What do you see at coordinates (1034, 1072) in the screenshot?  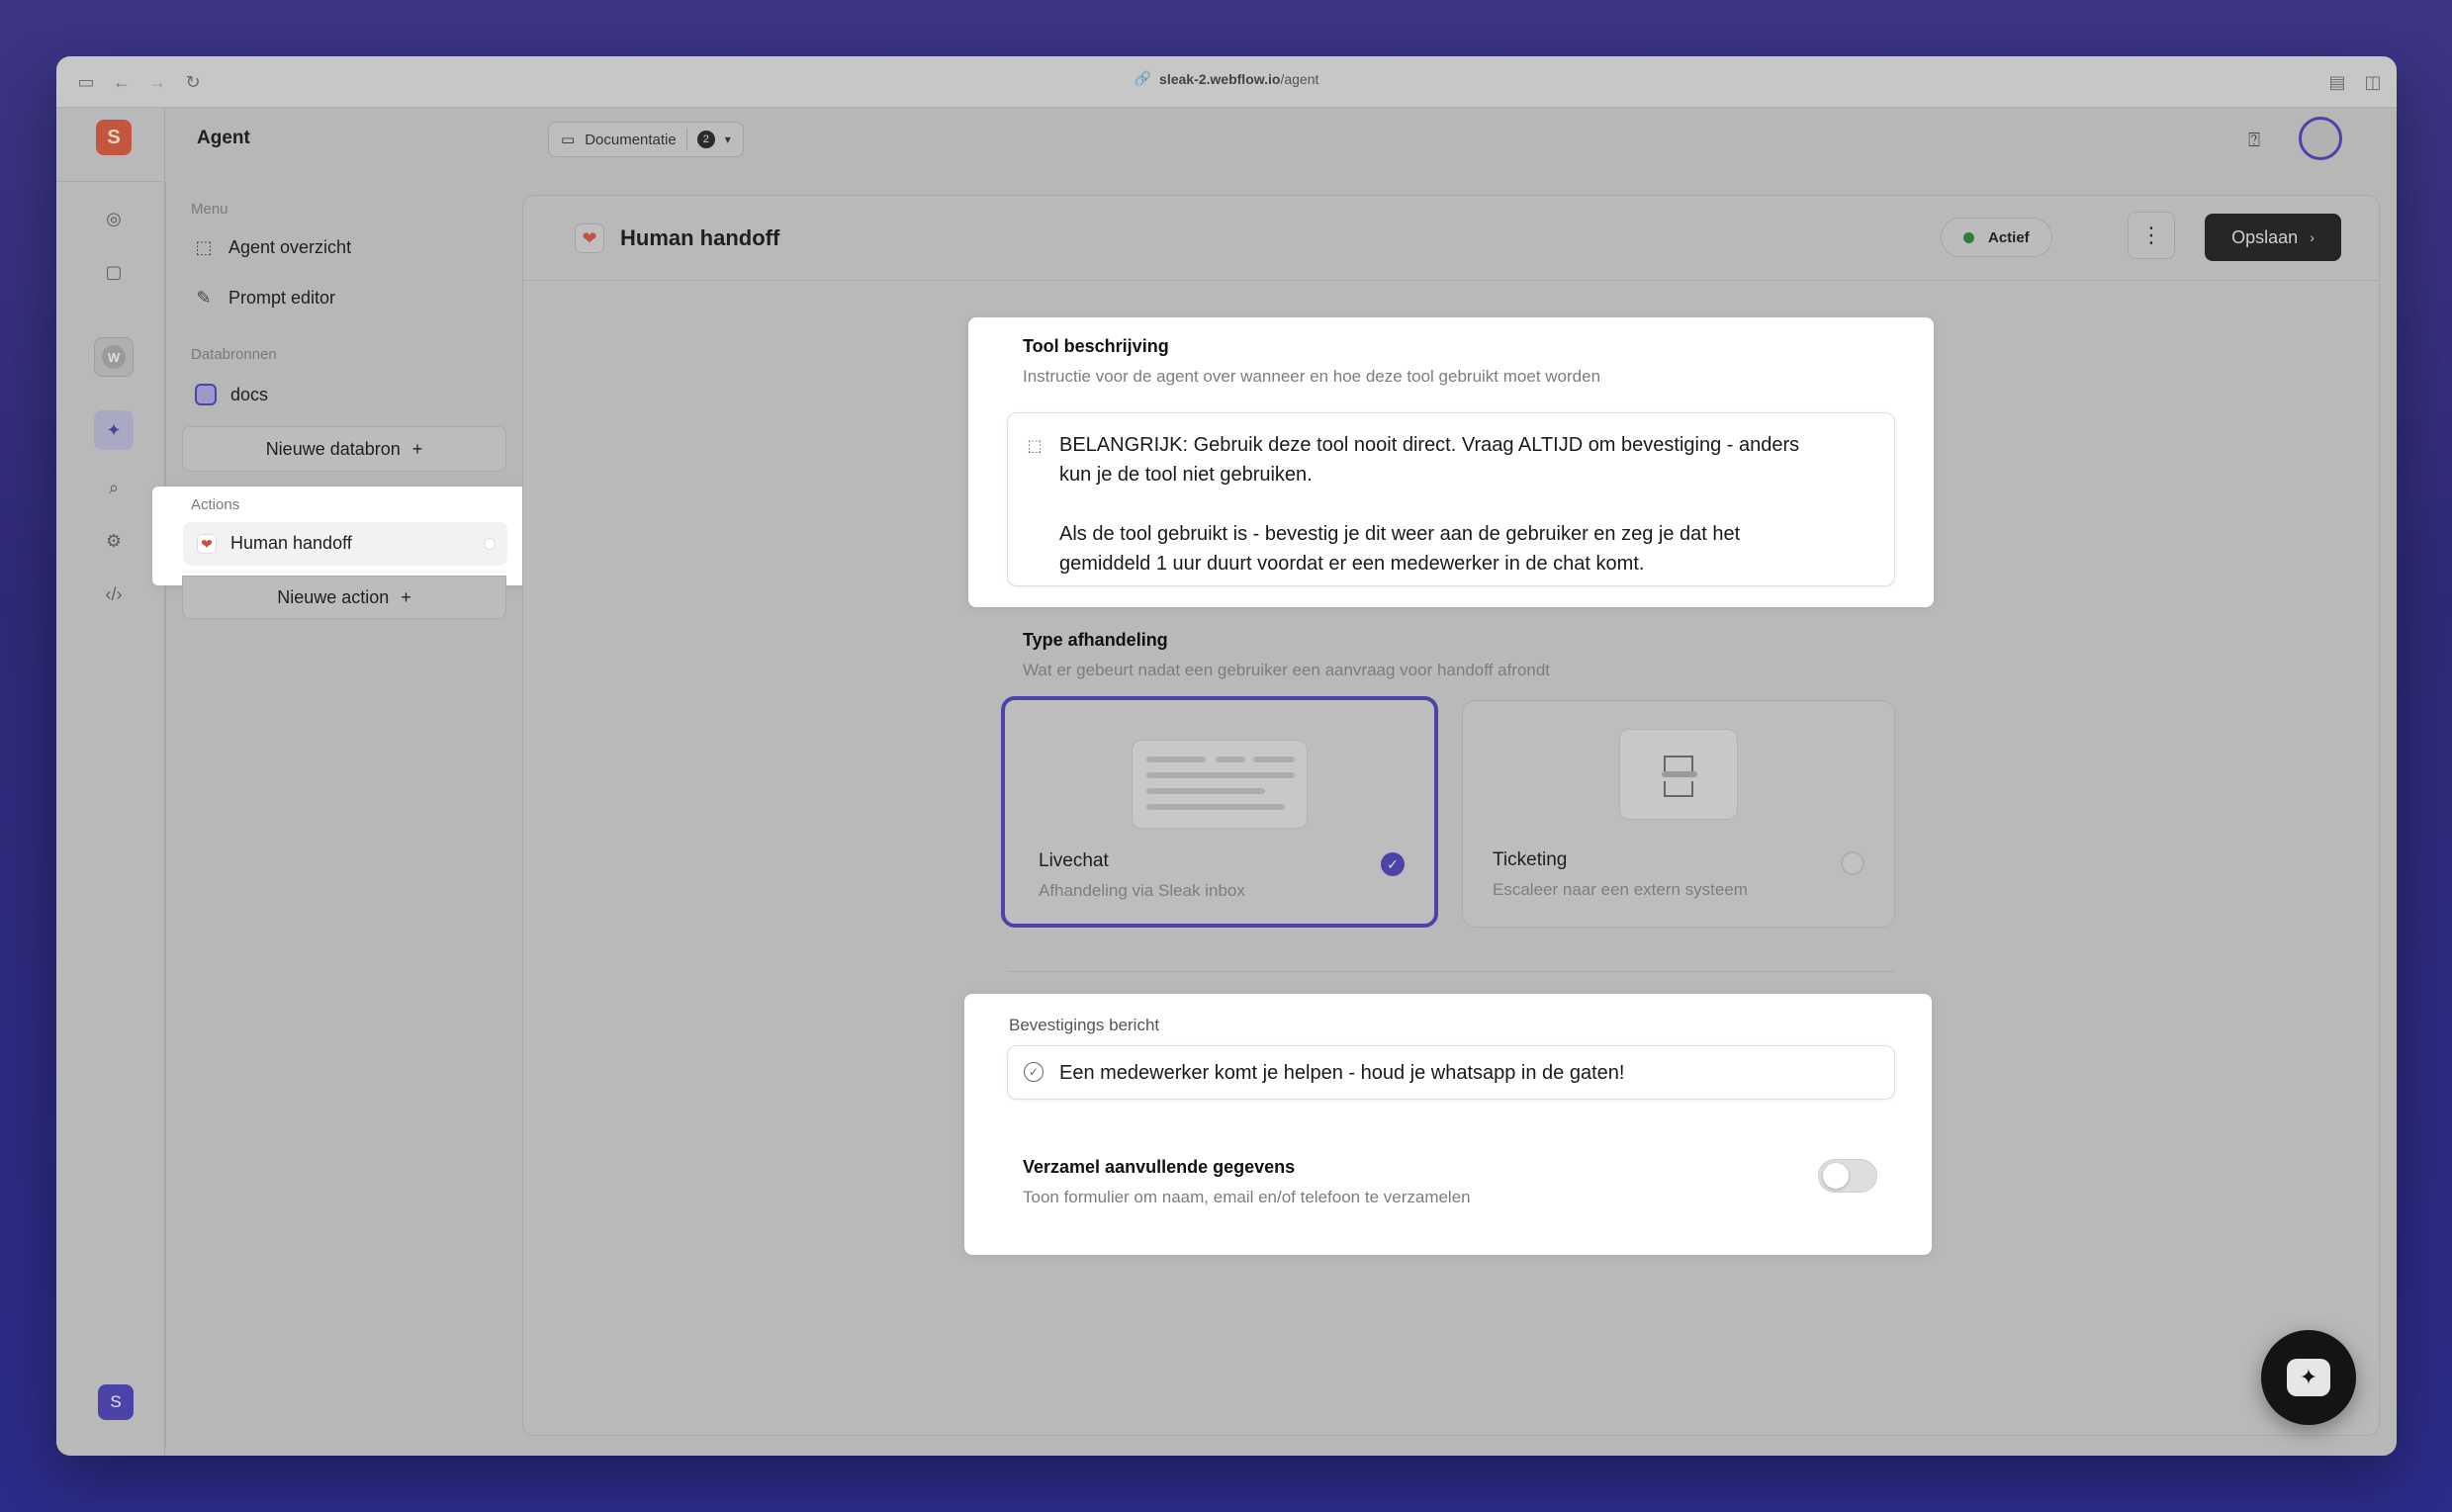 I see `check-circle-icon: ✓` at bounding box center [1034, 1072].